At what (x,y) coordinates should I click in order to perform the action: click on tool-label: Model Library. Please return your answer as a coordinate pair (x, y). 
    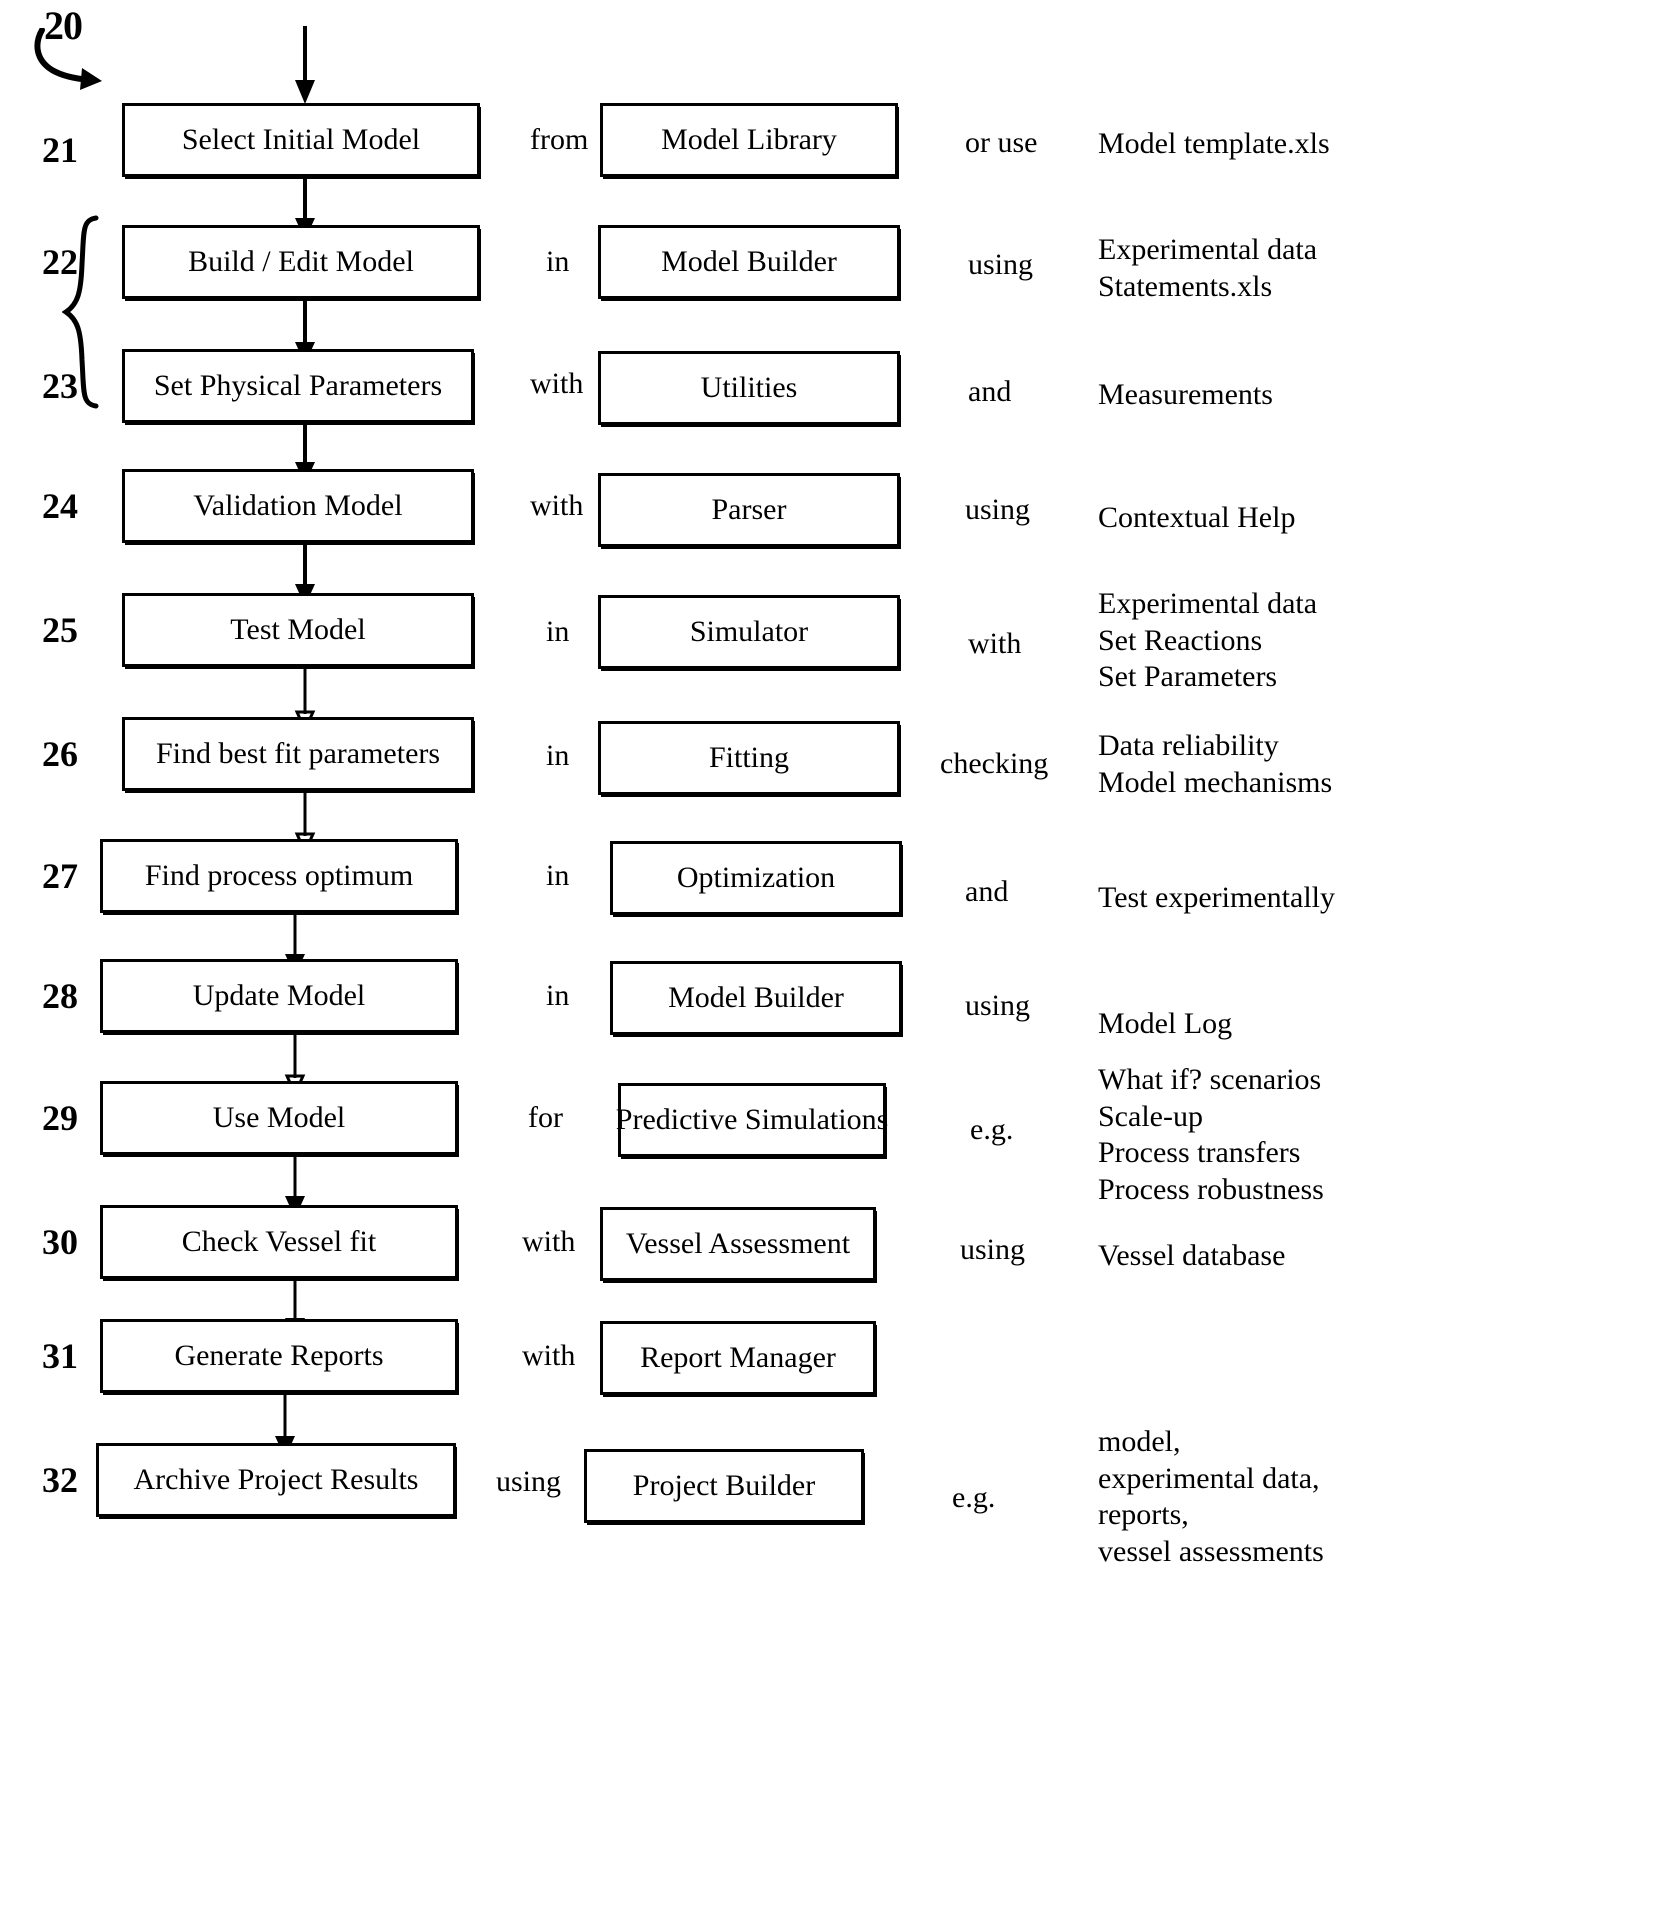
    Looking at the image, I should click on (749, 140).